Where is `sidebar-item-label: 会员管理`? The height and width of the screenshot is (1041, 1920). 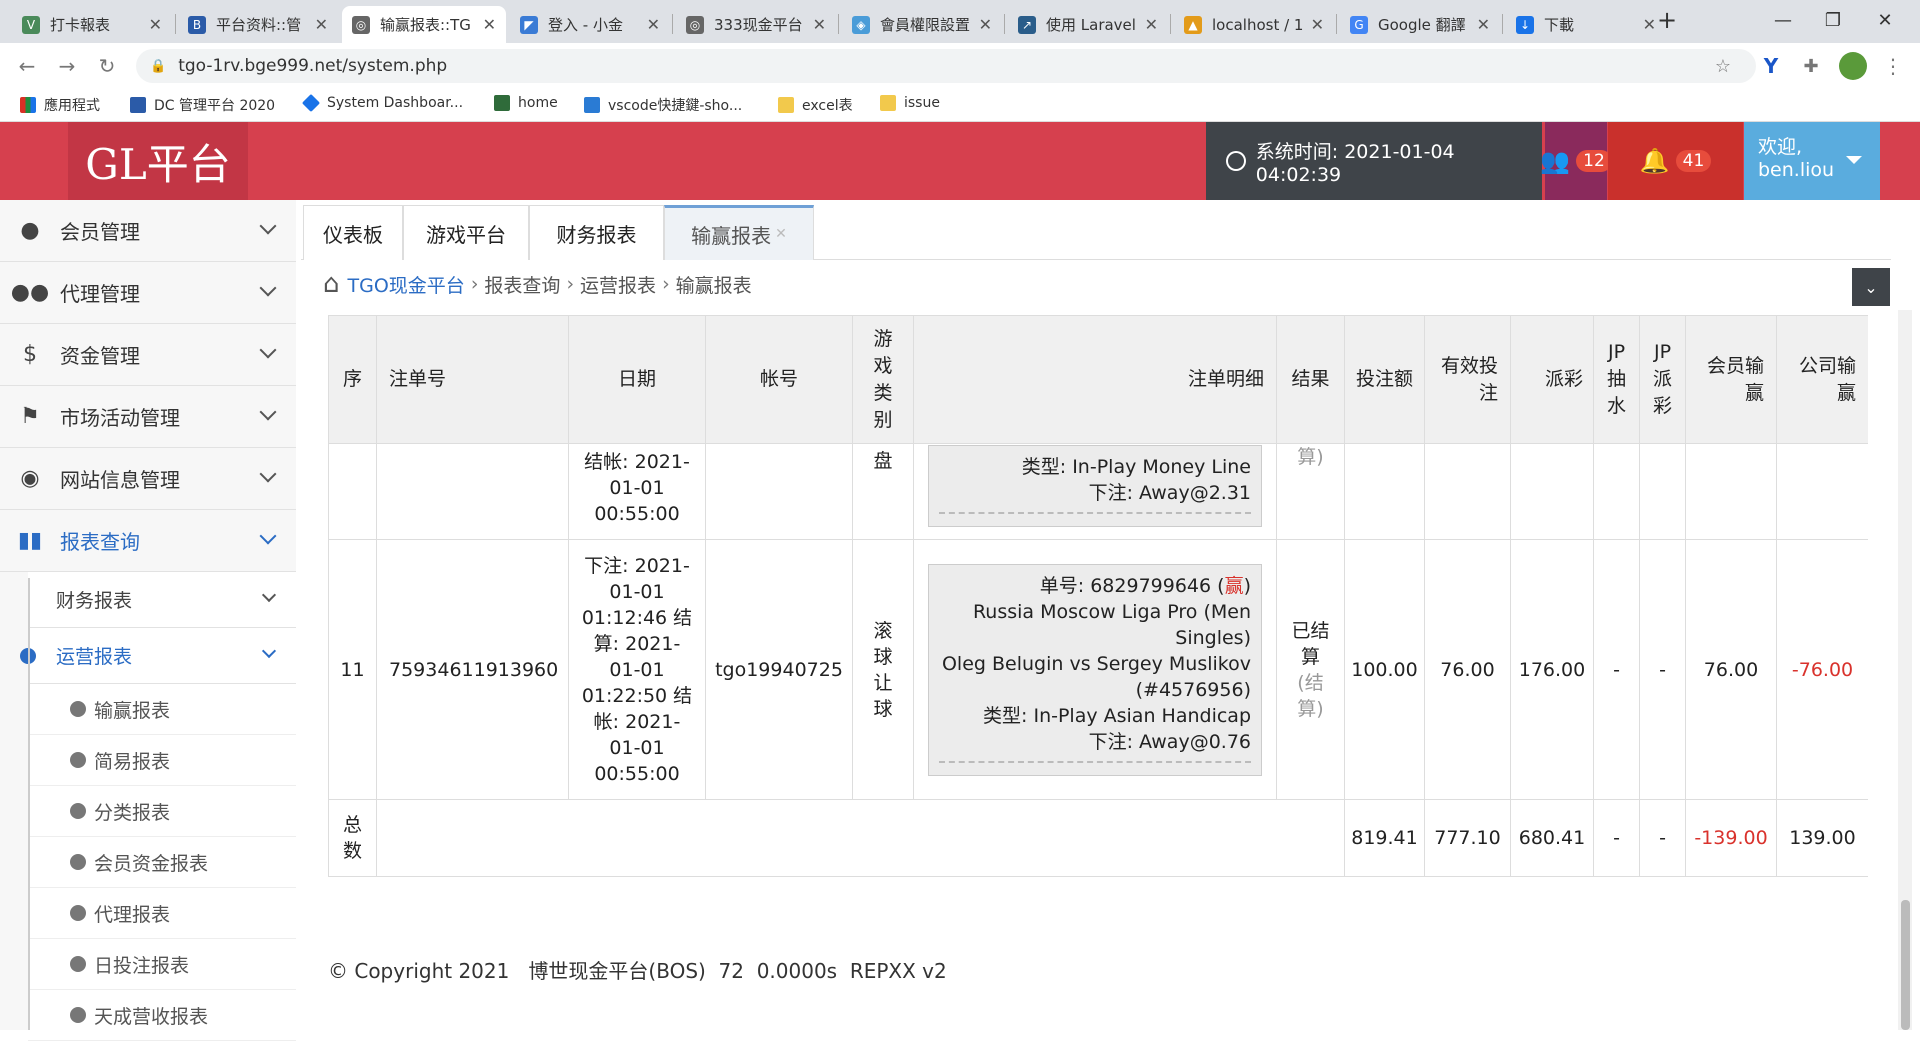 sidebar-item-label: 会员管理 is located at coordinates (100, 232).